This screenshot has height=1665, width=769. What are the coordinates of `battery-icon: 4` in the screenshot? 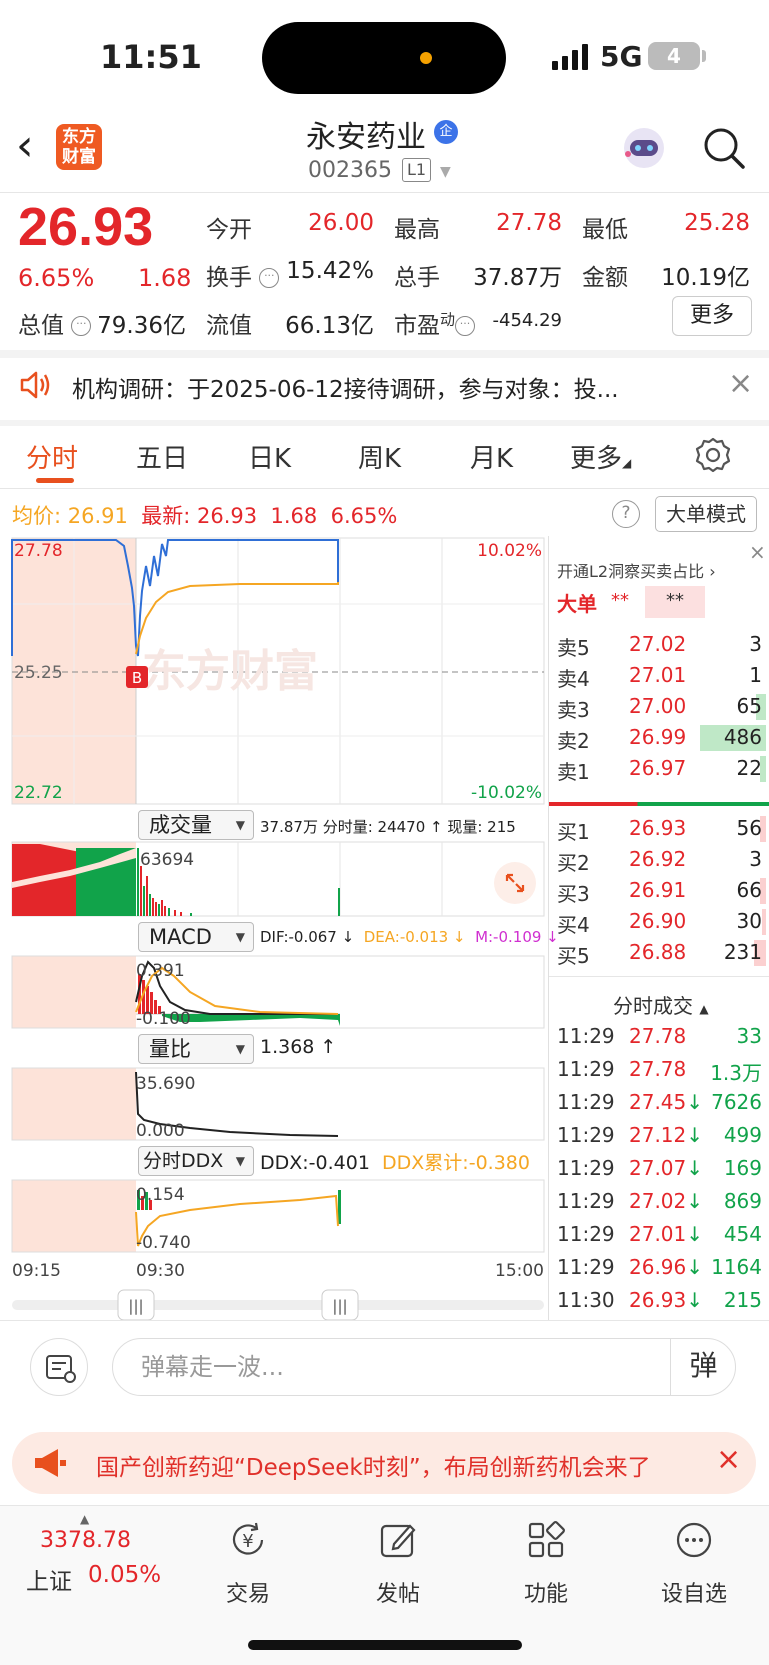 It's located at (674, 56).